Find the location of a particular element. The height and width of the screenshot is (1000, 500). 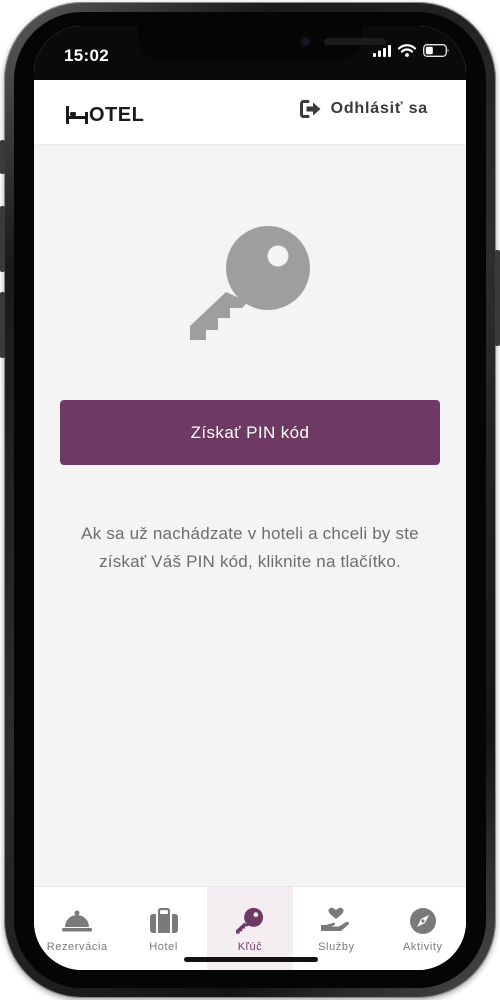

hand-heart-icon is located at coordinates (335, 919).